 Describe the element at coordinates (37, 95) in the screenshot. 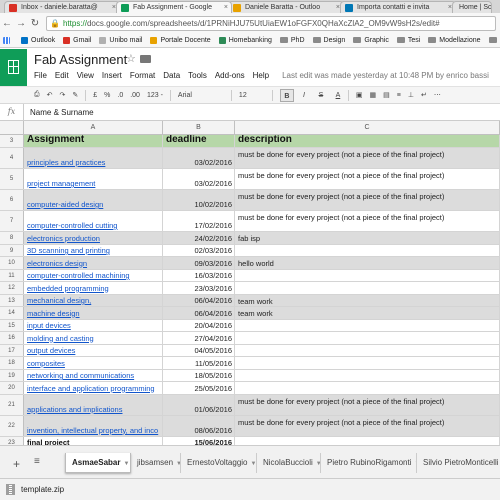

I see `print-icon: ⎙` at that location.